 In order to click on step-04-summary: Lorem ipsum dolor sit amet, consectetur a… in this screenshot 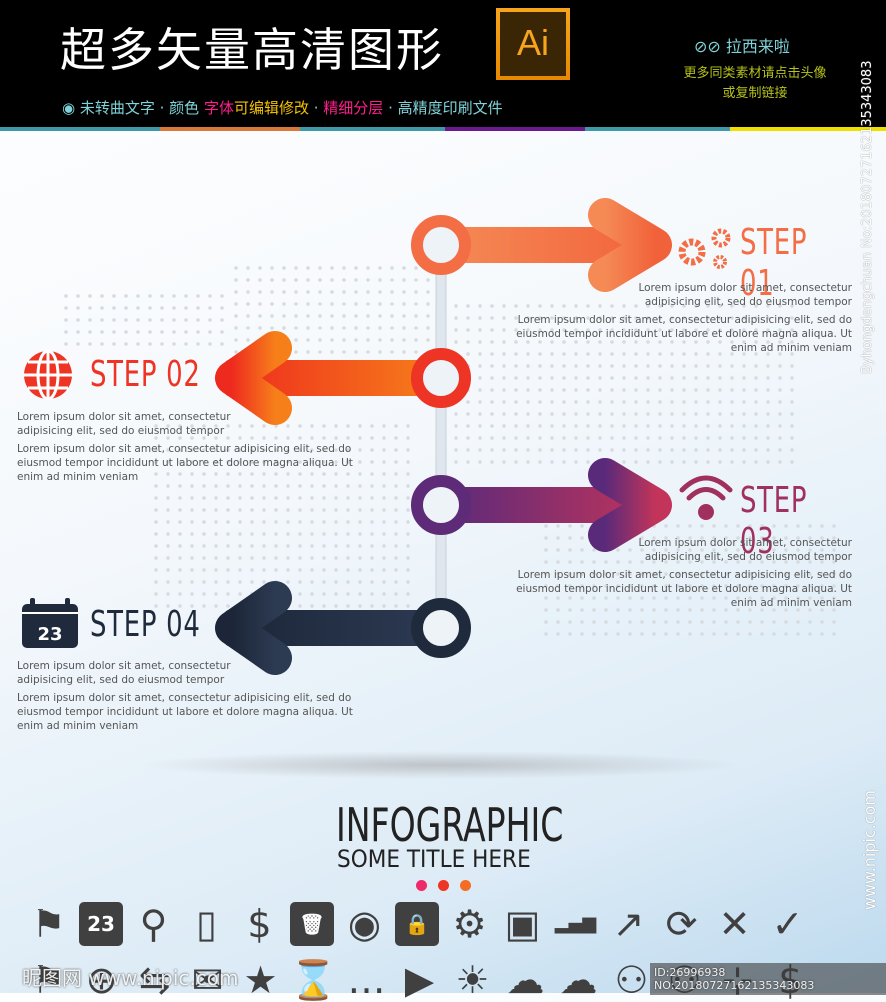, I will do `click(124, 673)`.